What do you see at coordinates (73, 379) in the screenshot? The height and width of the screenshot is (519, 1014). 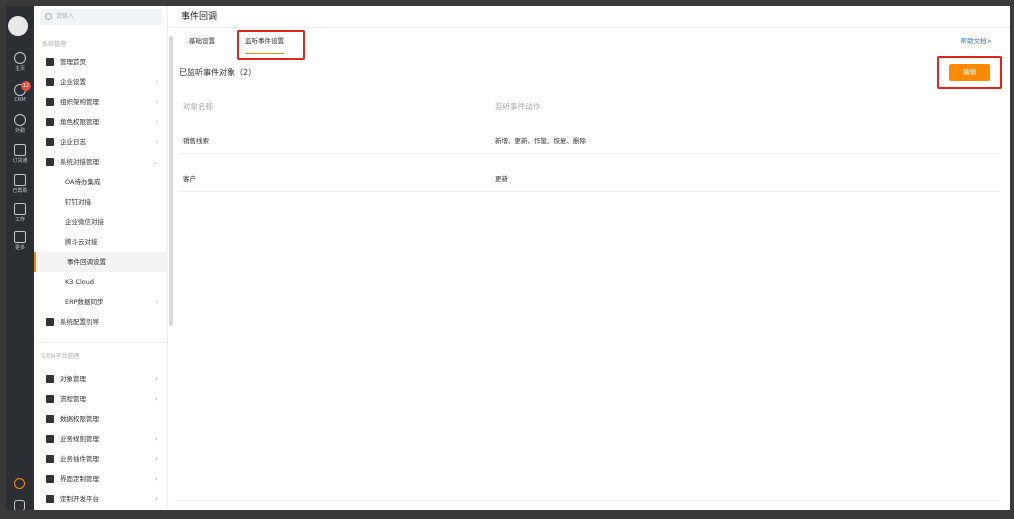 I see `sidebar-item-label: 对象管理` at bounding box center [73, 379].